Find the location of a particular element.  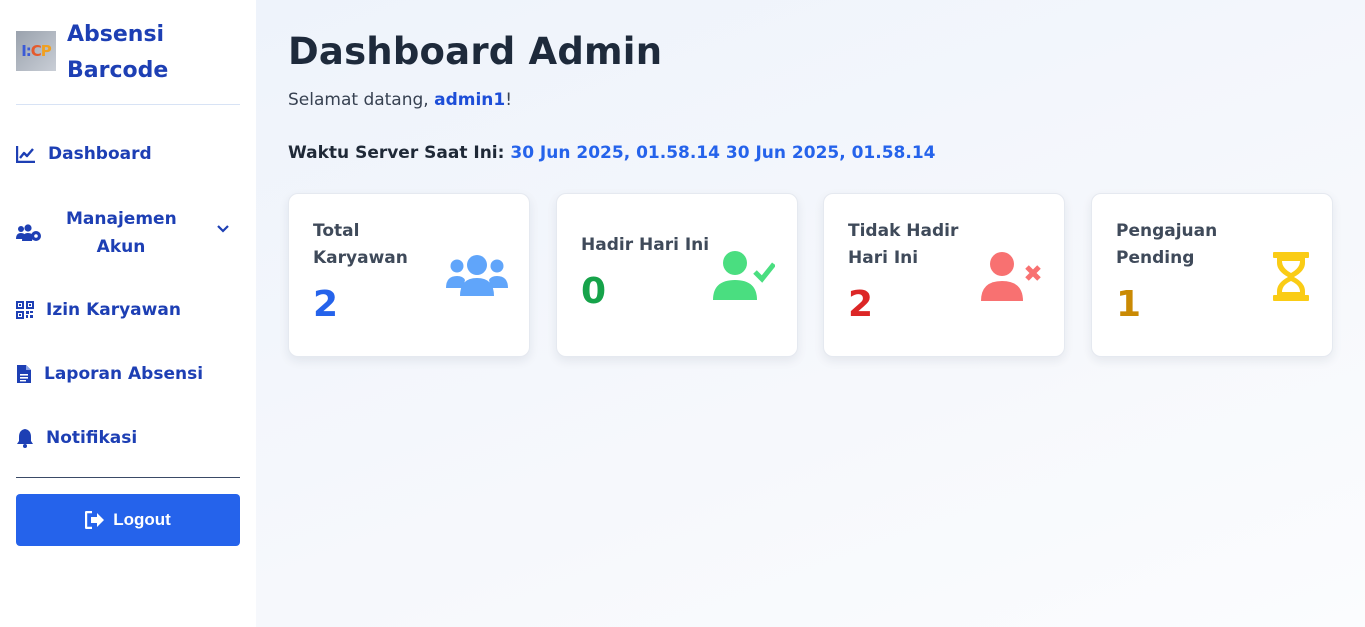

sidebar-item-notifikasi: Notifikasi is located at coordinates (128, 438).